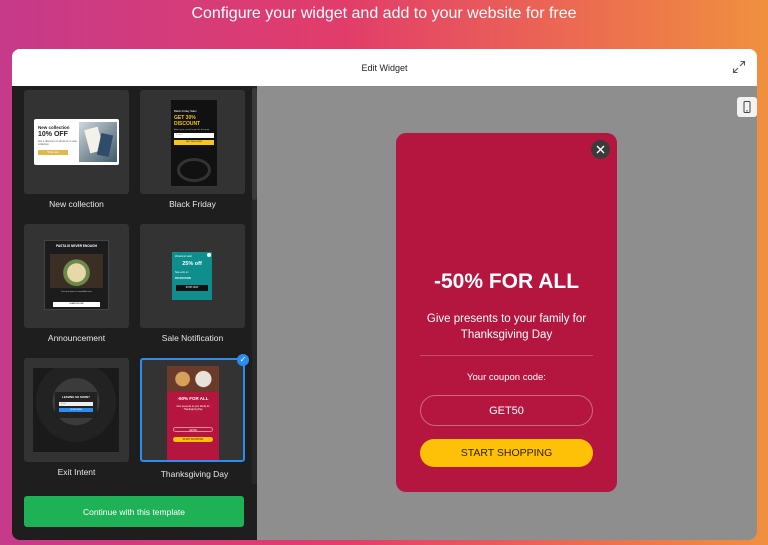 The image size is (768, 545). What do you see at coordinates (76, 338) in the screenshot?
I see `template-label: Announcement` at bounding box center [76, 338].